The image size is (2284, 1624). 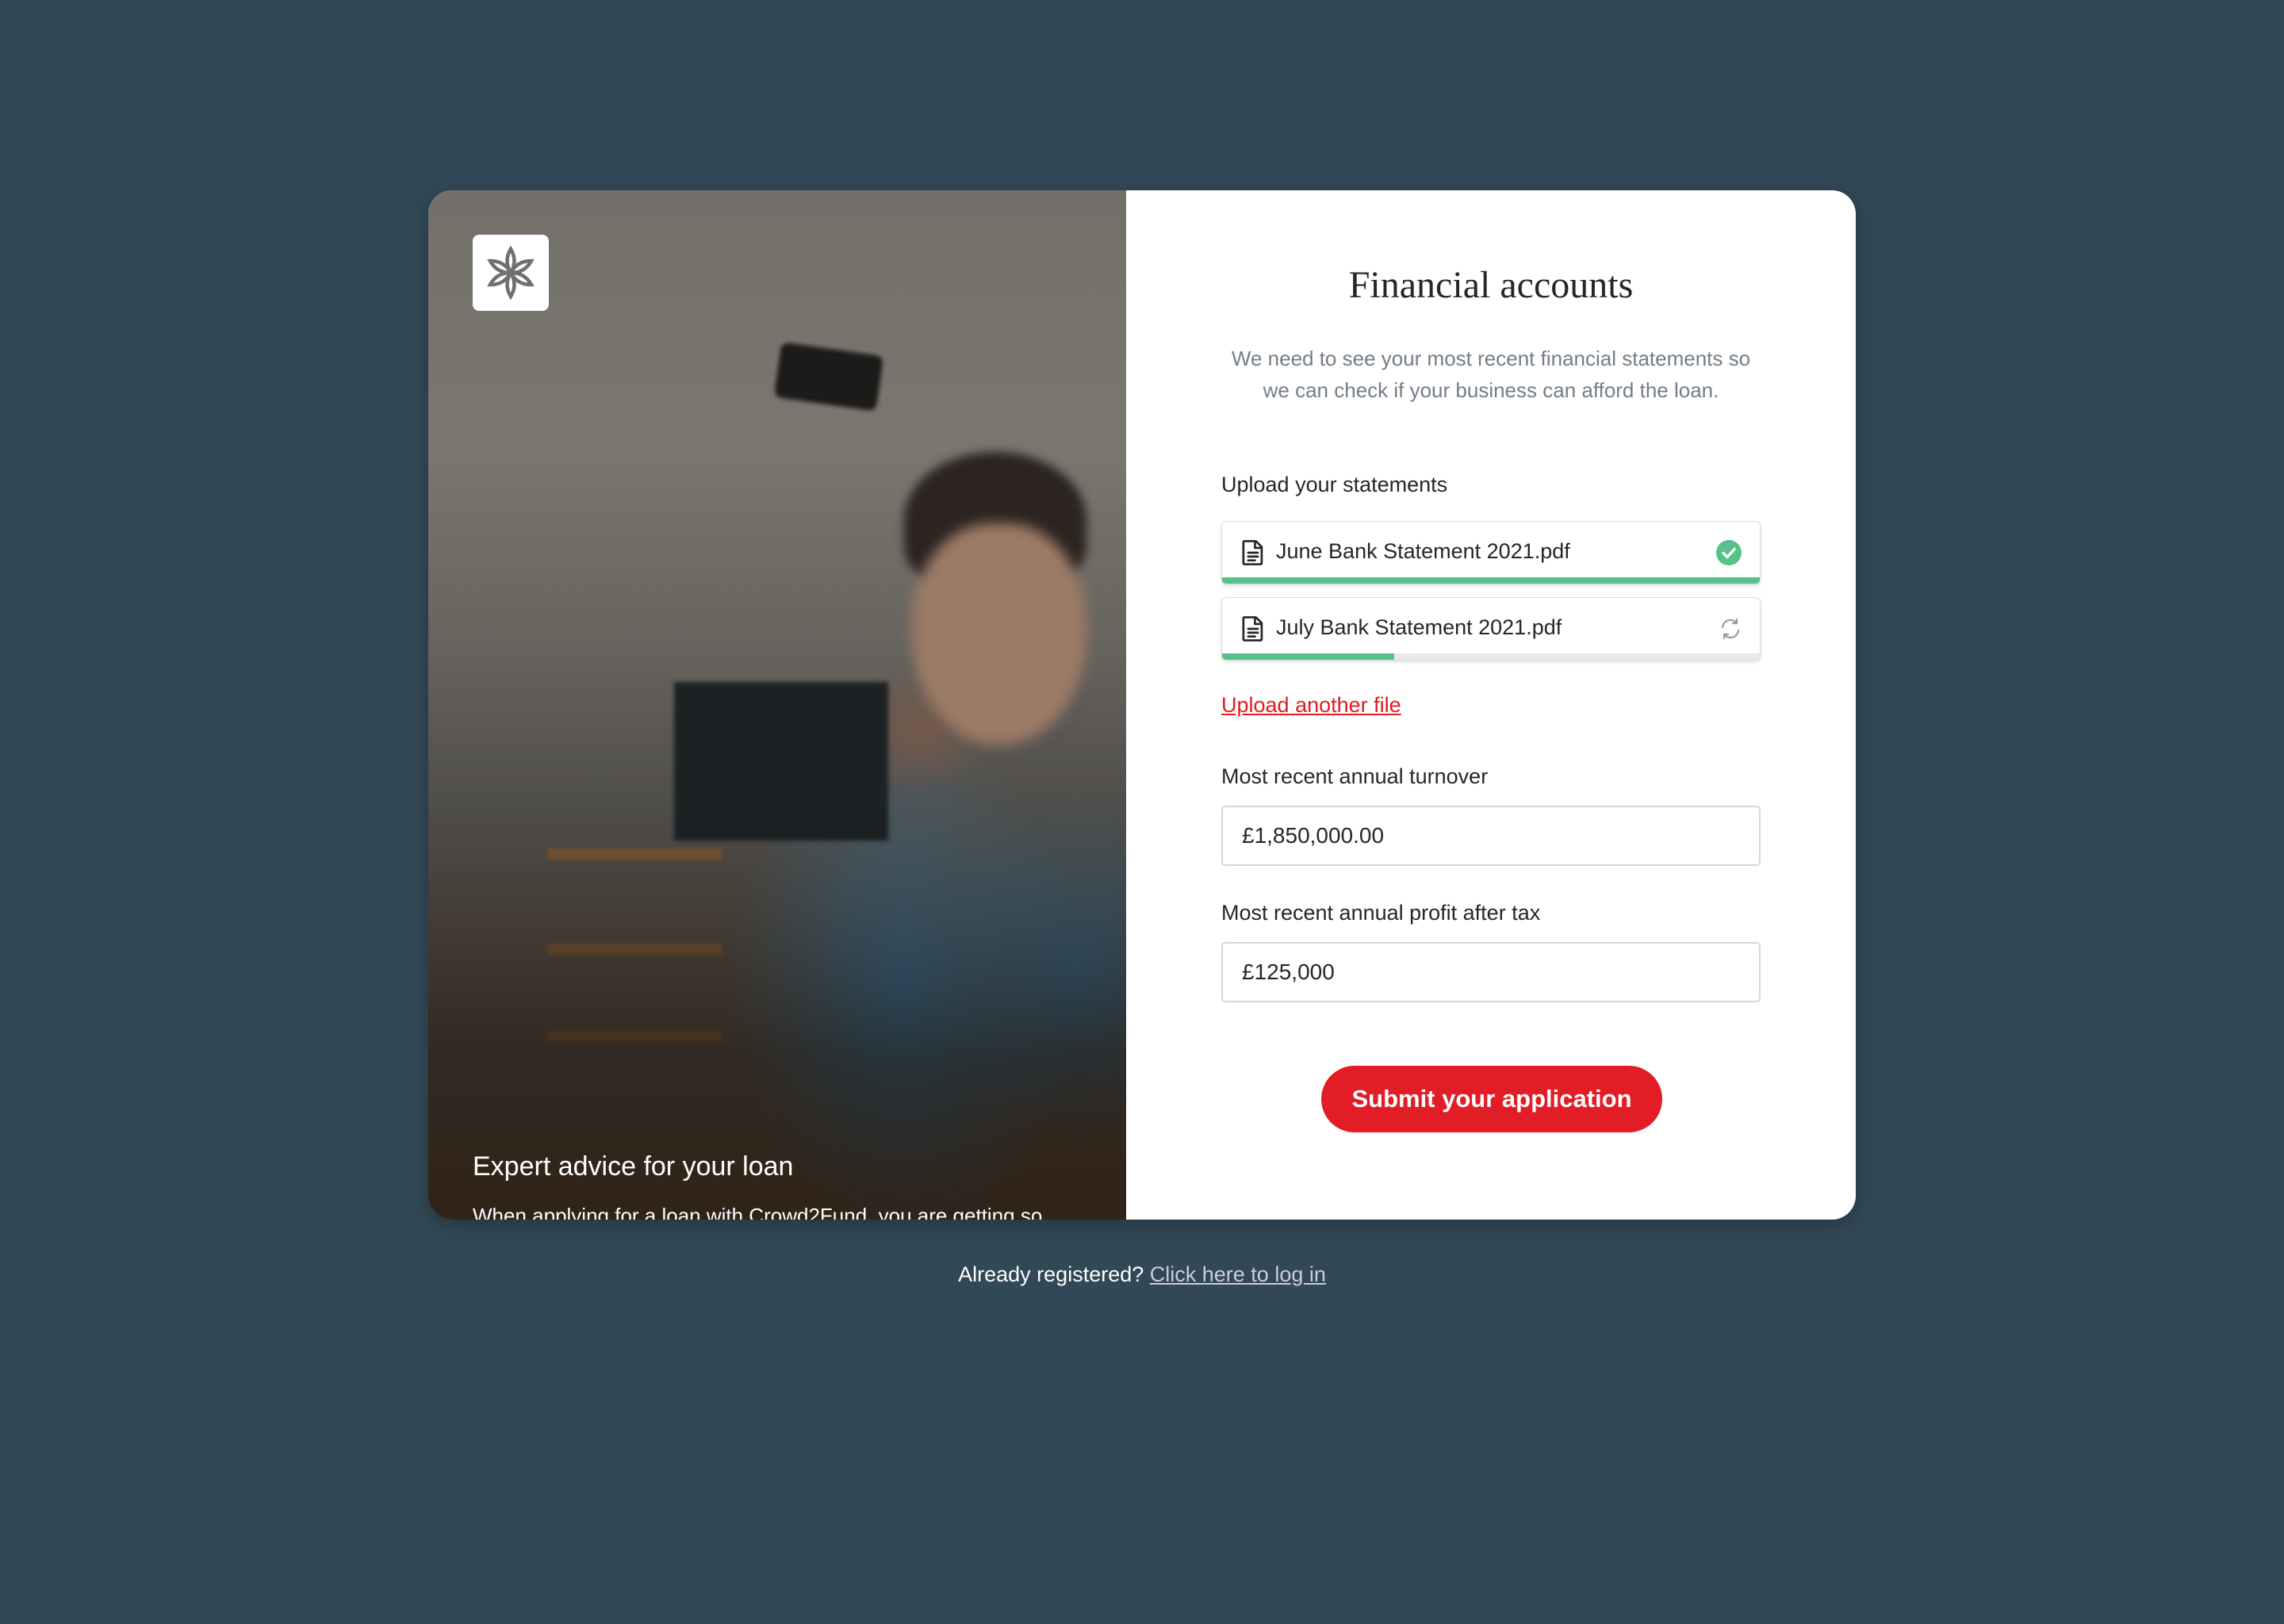 I want to click on login-prompt: Already registered? Click here to log in, so click(x=1142, y=1274).